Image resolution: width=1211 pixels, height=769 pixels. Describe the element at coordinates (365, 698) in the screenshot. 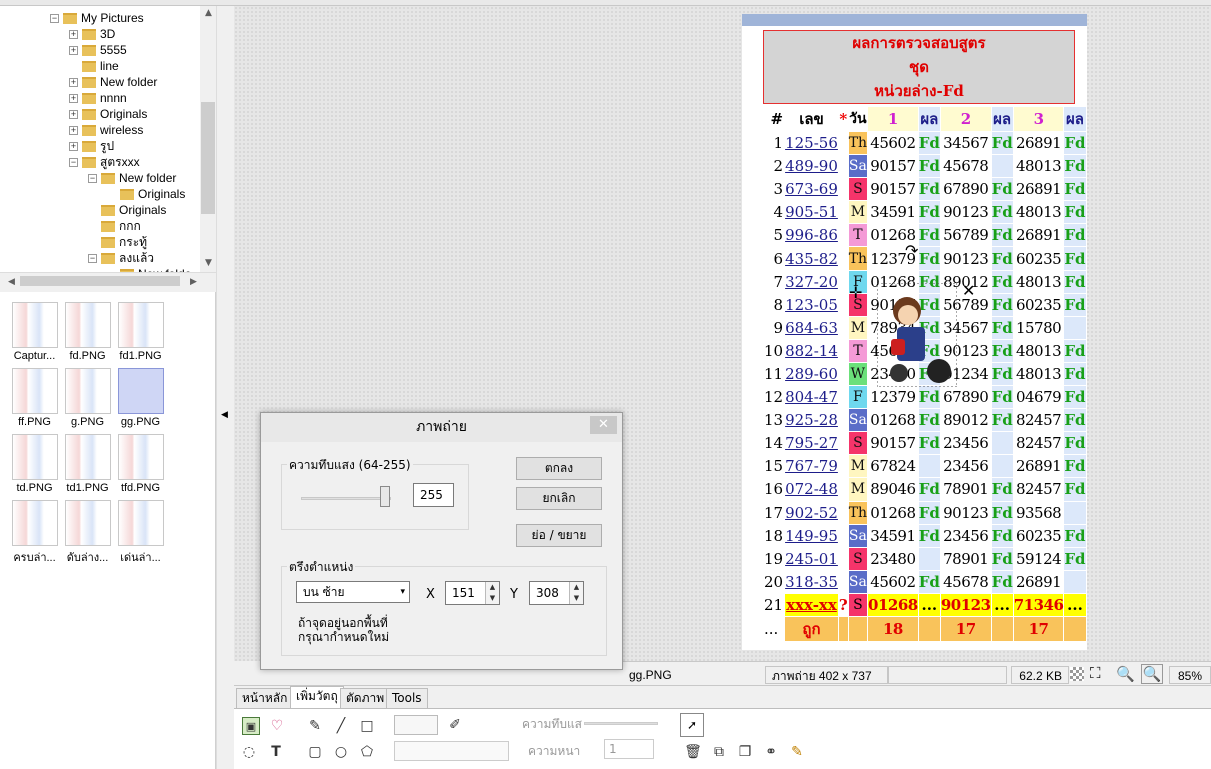

I see `tab-crop: ตัดภาพ` at that location.